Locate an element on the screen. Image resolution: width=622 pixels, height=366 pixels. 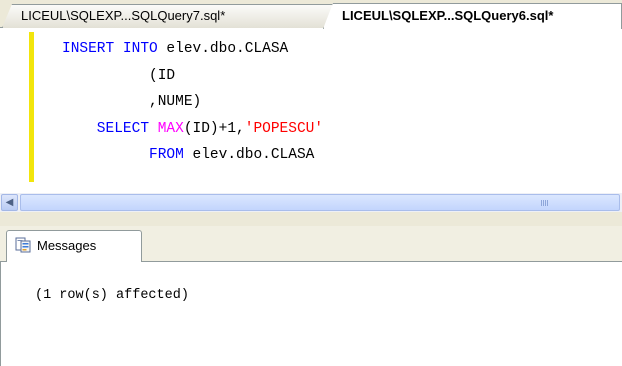
scrollbar-grip-icon is located at coordinates (545, 203).